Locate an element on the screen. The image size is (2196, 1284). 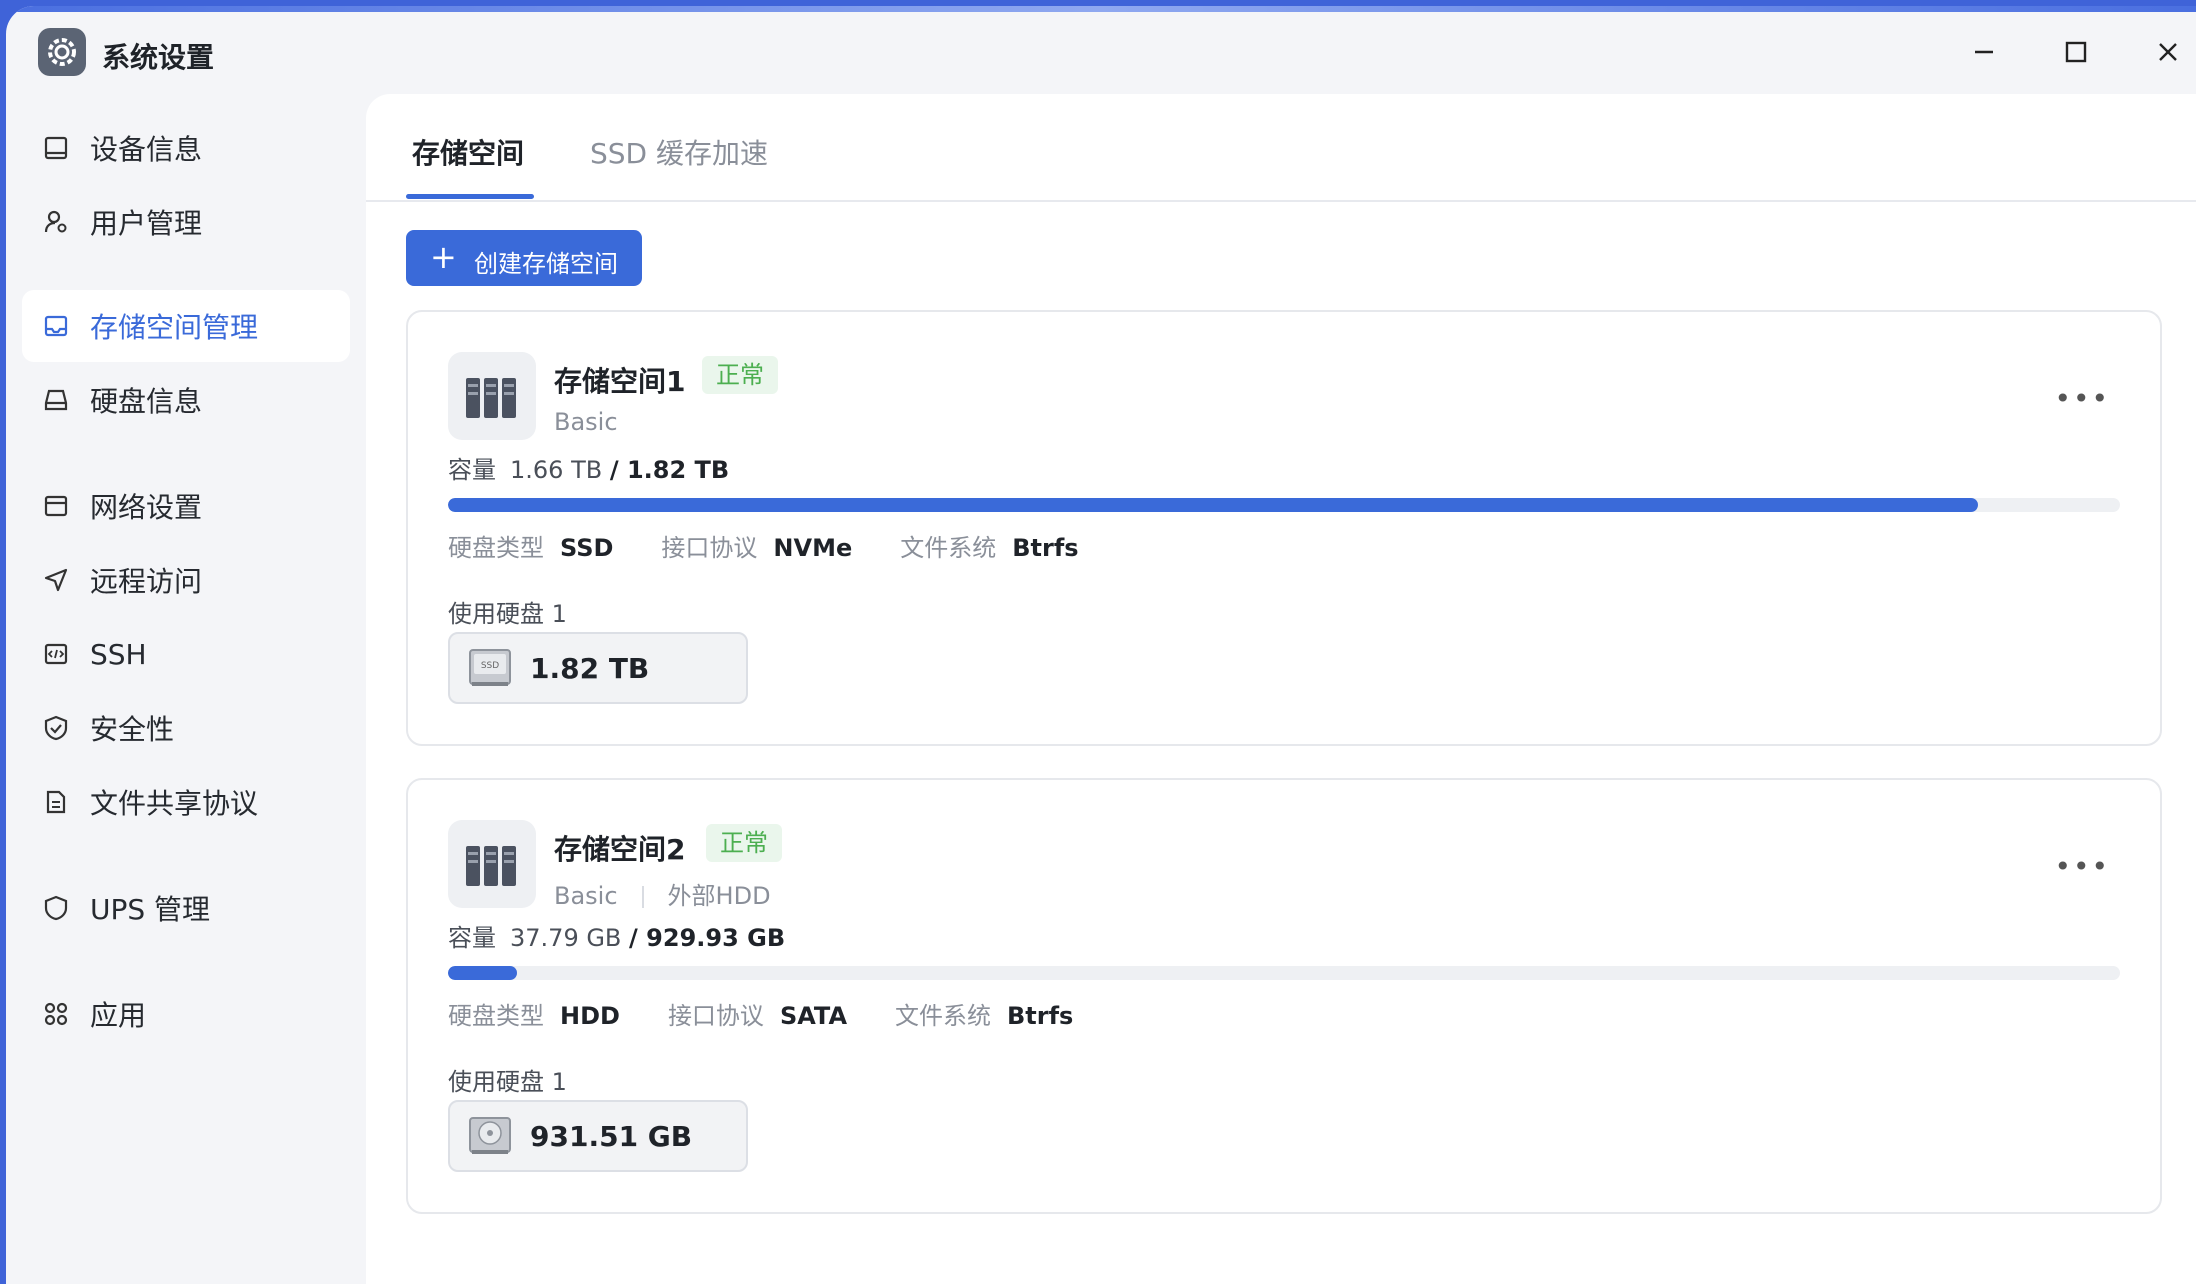
sidebar-item-network: 网络设置 is located at coordinates (186, 506).